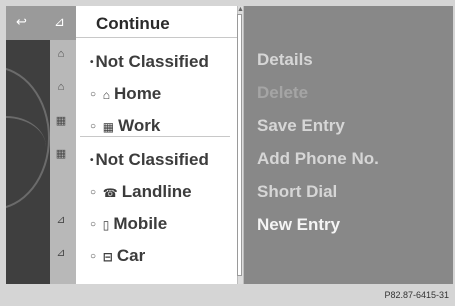  What do you see at coordinates (155, 136) in the screenshot?
I see `group-divider` at bounding box center [155, 136].